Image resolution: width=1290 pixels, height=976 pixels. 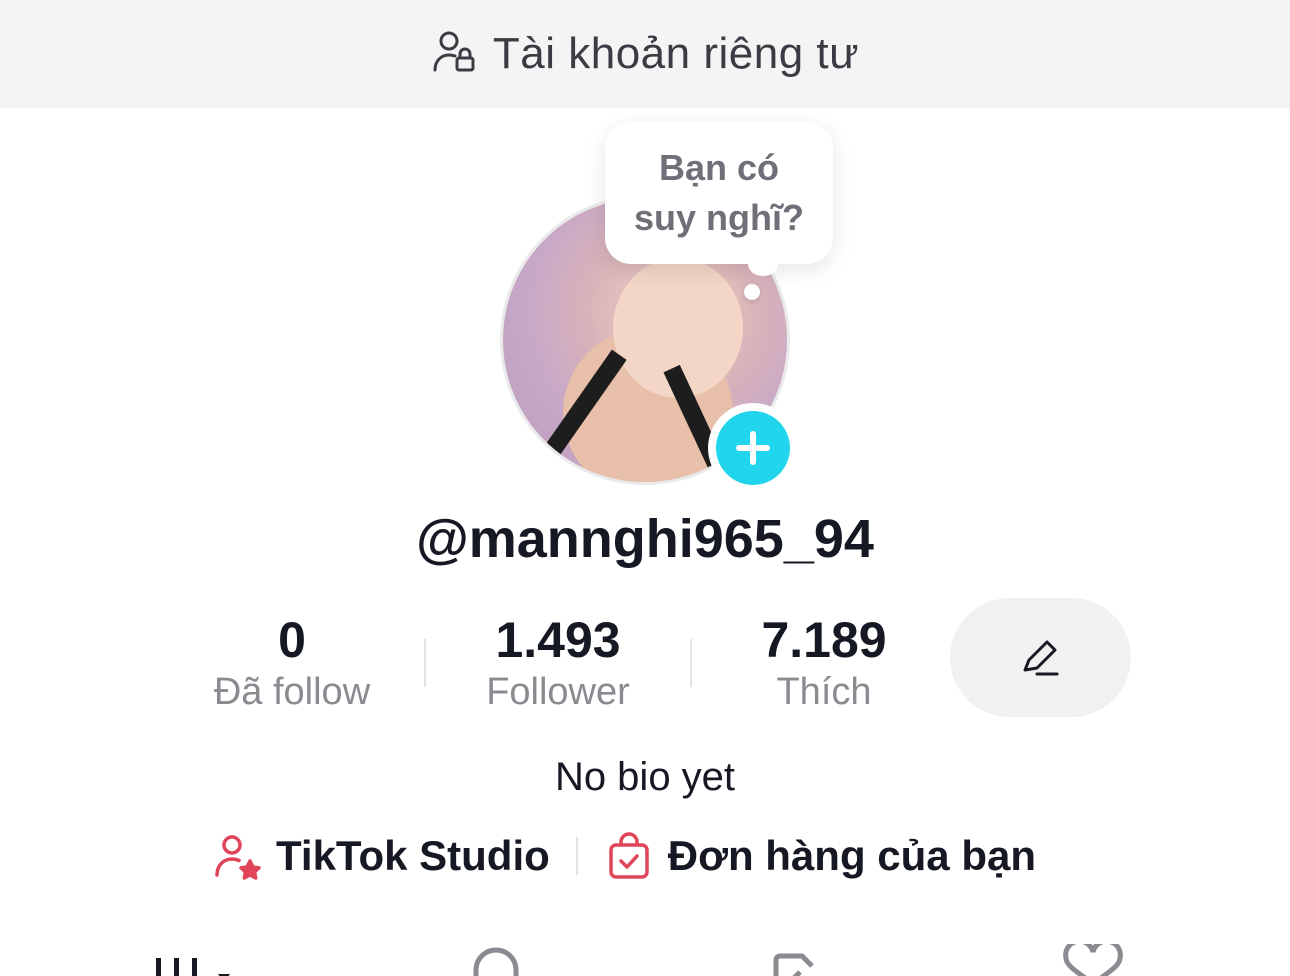 What do you see at coordinates (292, 692) in the screenshot?
I see `stat-label: Đã follow` at bounding box center [292, 692].